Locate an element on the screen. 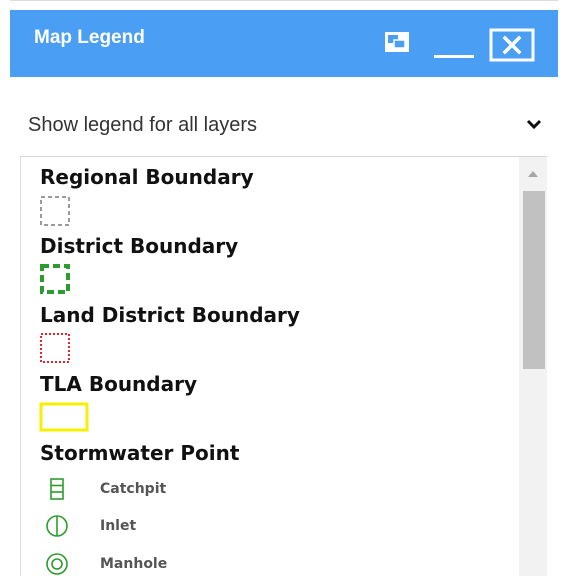 This screenshot has height=576, width=561. legend-item-manhole: Manhole is located at coordinates (134, 564).